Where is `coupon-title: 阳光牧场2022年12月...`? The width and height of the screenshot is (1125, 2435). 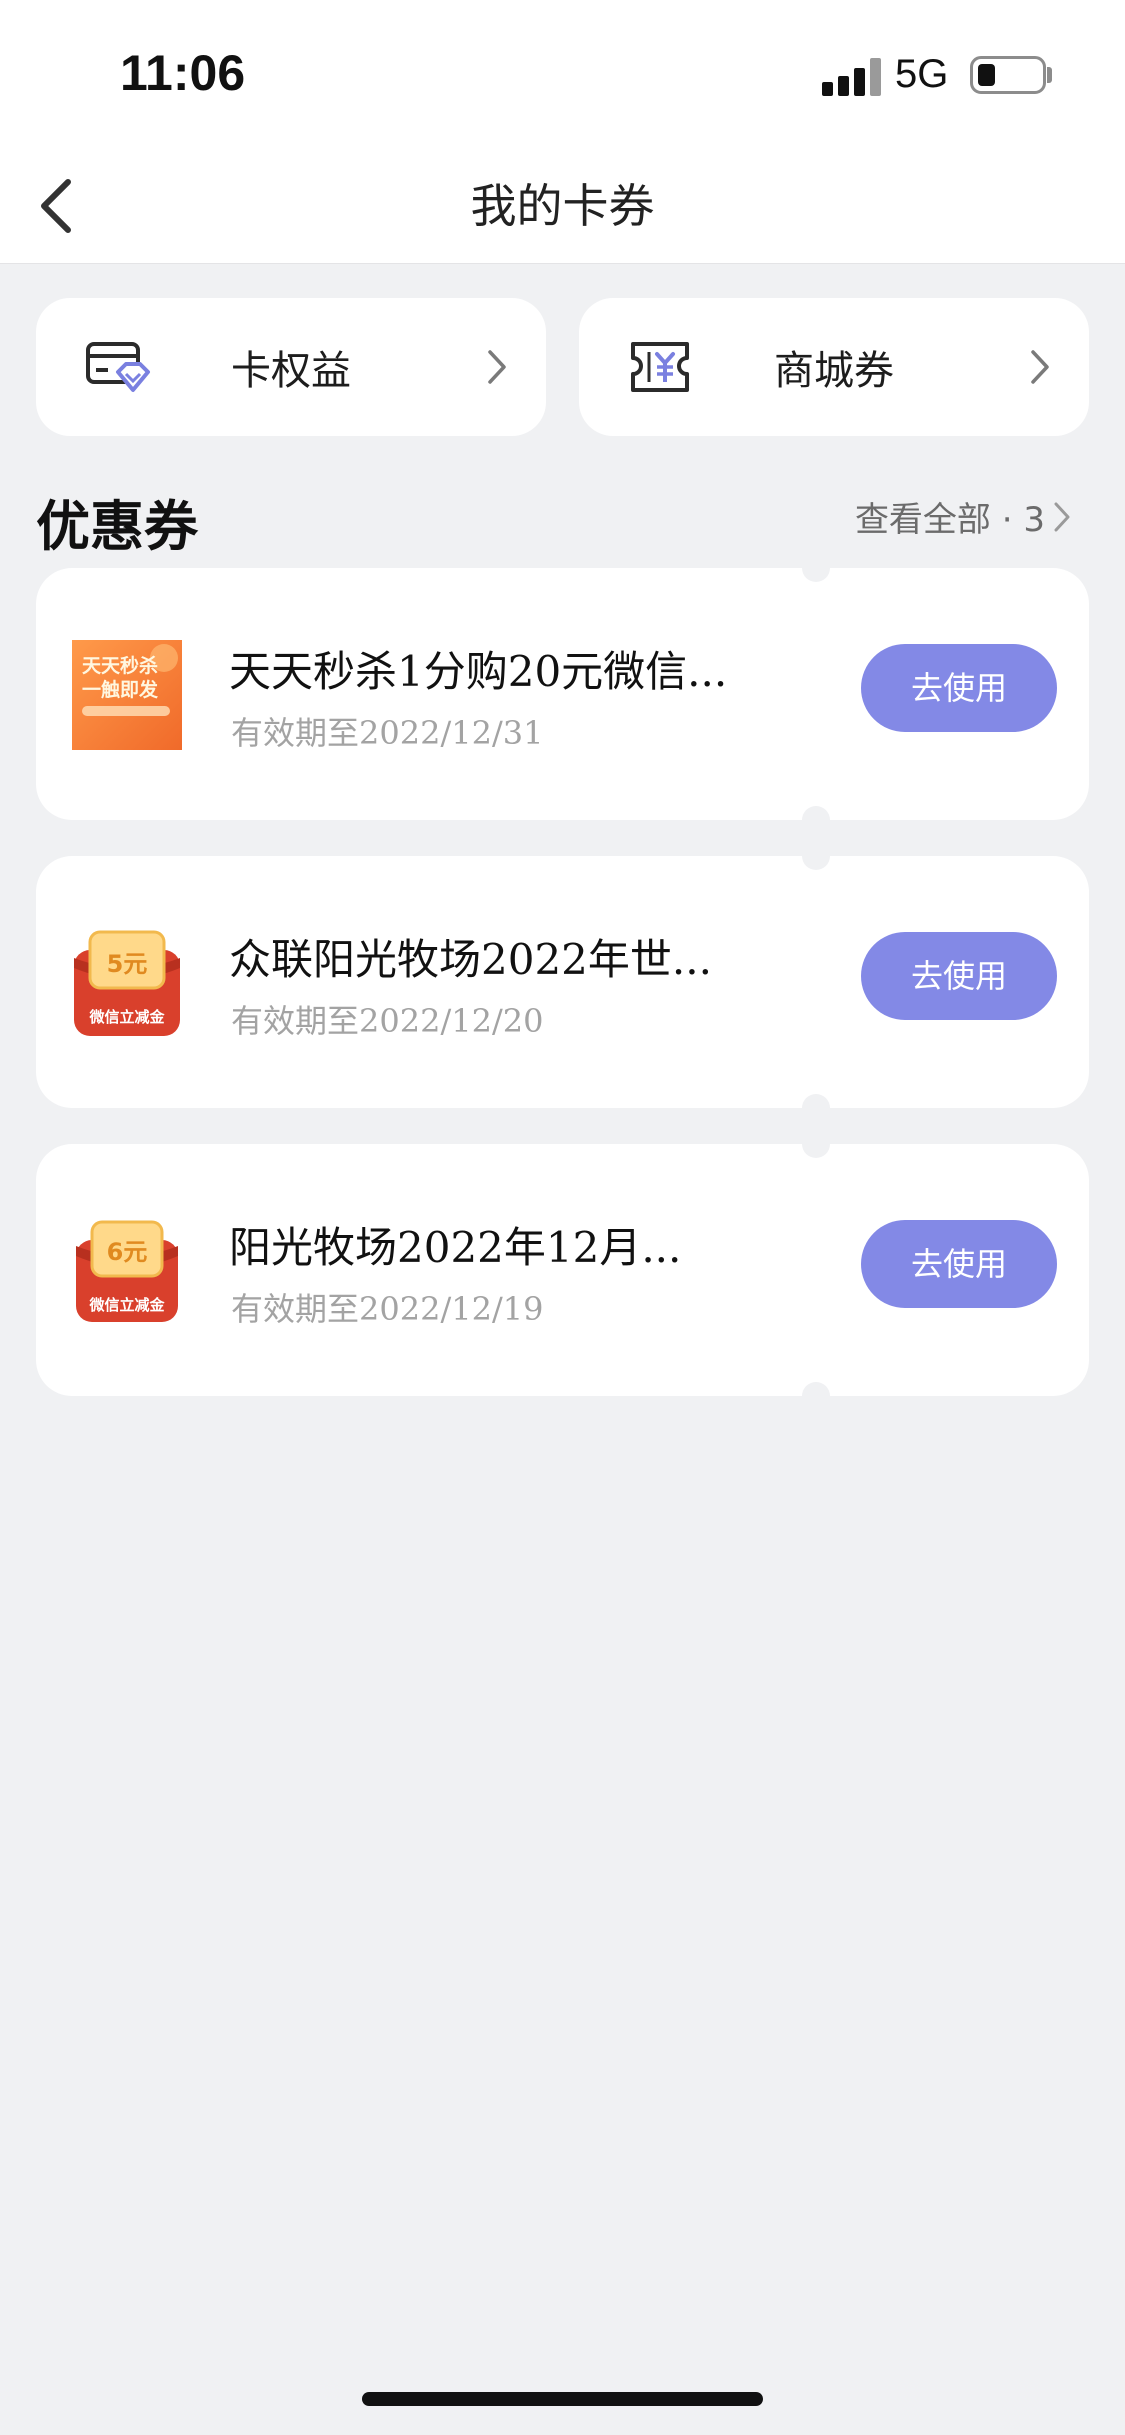
coupon-title: 阳光牧场2022年12月... is located at coordinates (455, 1247).